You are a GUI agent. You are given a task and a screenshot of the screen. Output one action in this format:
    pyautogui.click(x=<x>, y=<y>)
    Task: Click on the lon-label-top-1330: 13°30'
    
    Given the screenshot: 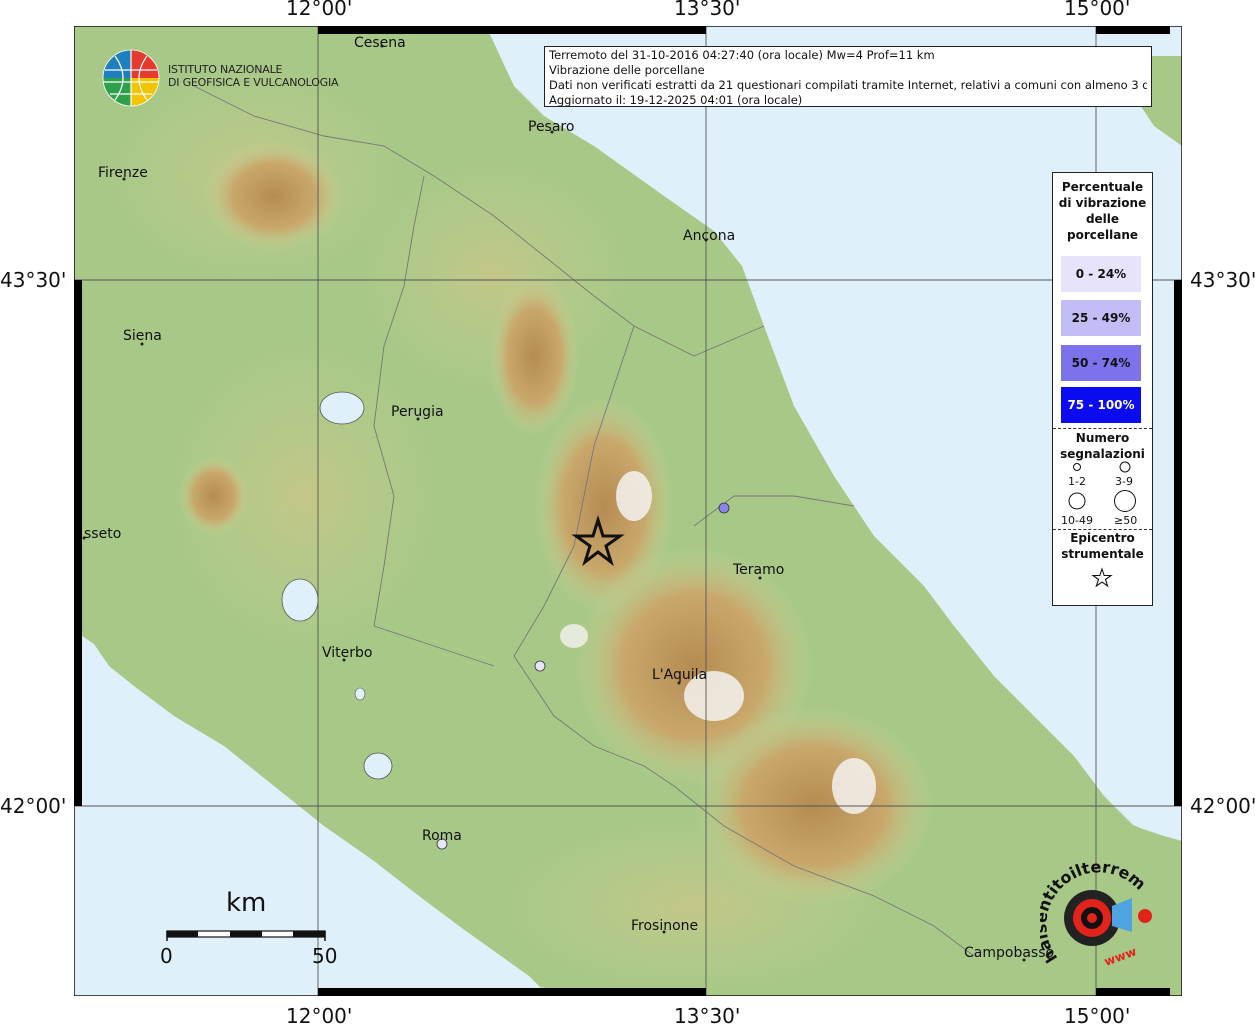 What is the action you would take?
    pyautogui.click(x=707, y=10)
    